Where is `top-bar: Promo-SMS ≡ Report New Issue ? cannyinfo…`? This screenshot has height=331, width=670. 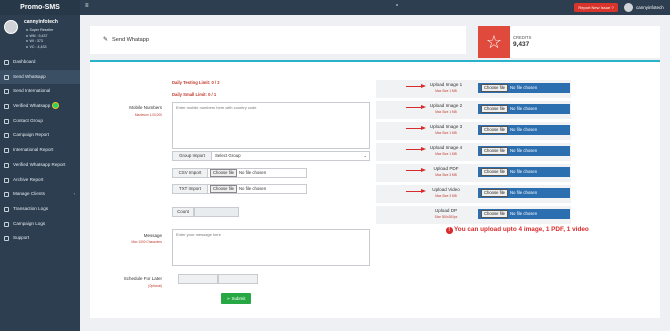
top-bar: Promo-SMS ≡ Report New Issue ? cannyinfo… is located at coordinates (335, 7).